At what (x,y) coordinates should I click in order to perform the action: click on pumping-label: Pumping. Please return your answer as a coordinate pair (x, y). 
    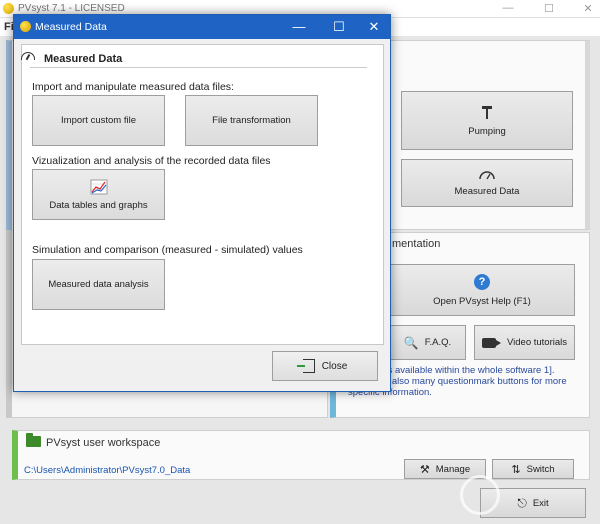
    Looking at the image, I should click on (487, 131).